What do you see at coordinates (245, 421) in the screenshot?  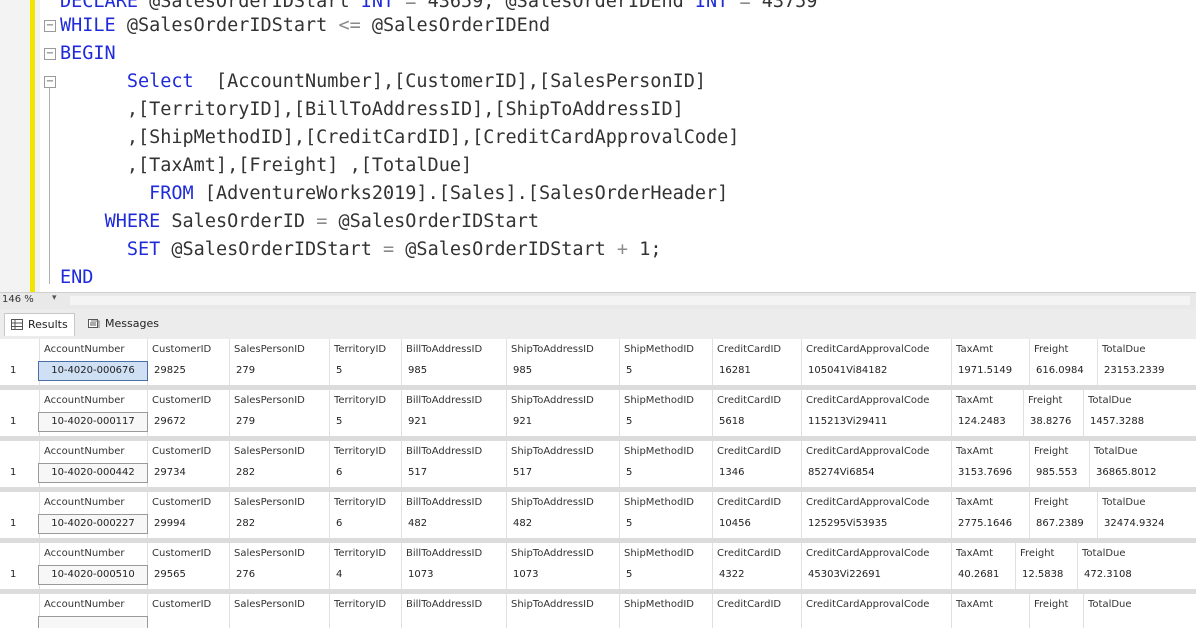 I see `grid-cell: 279` at bounding box center [245, 421].